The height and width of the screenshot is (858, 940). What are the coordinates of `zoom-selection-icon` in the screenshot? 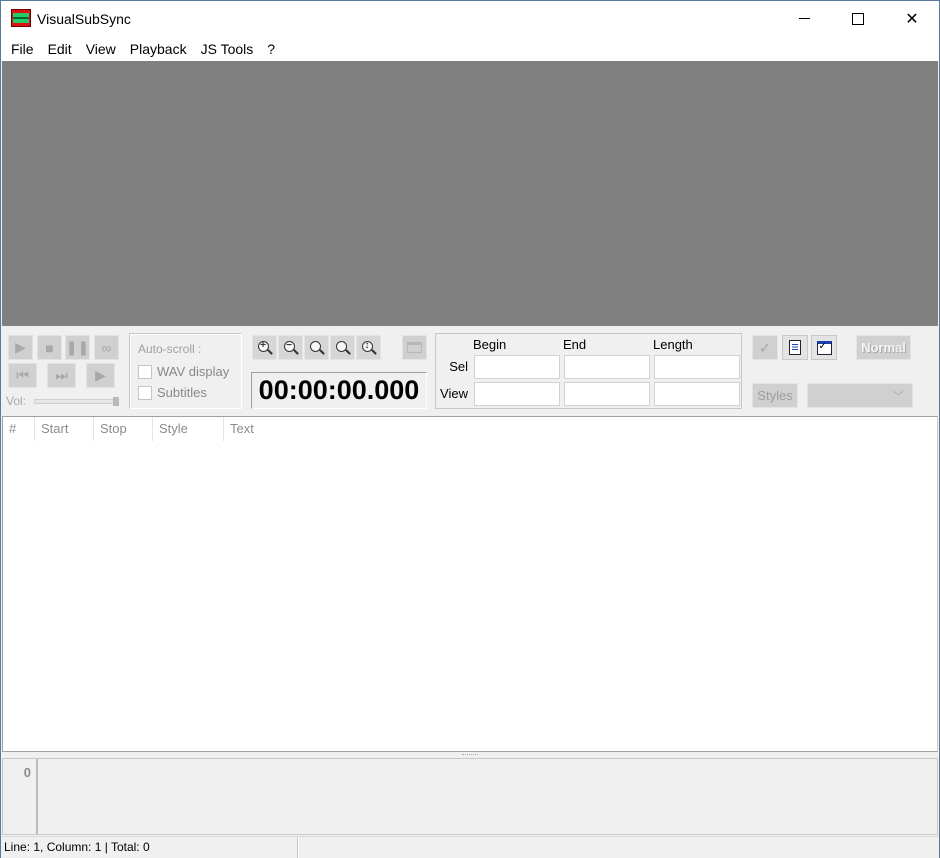 It's located at (317, 347).